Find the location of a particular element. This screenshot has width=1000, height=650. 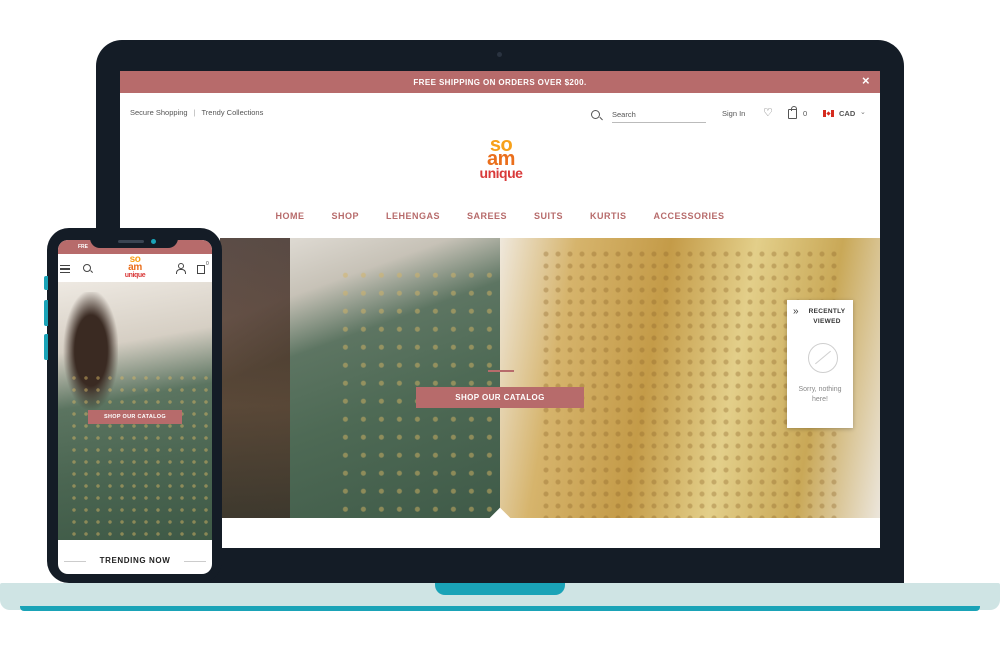

nav-suits: SUITS is located at coordinates (548, 216).